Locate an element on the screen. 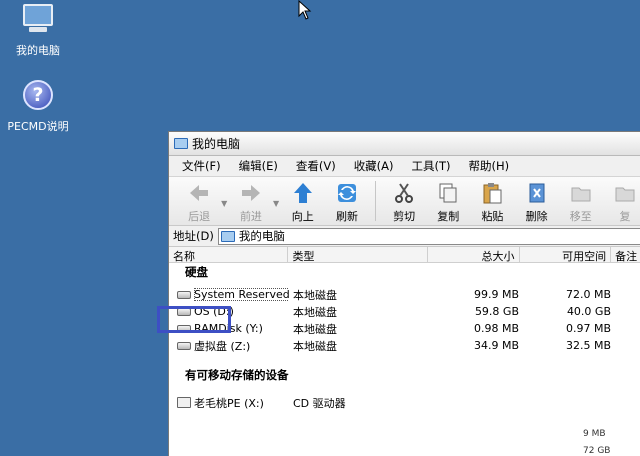 The image size is (640, 456). copy-icon is located at coordinates (448, 193).